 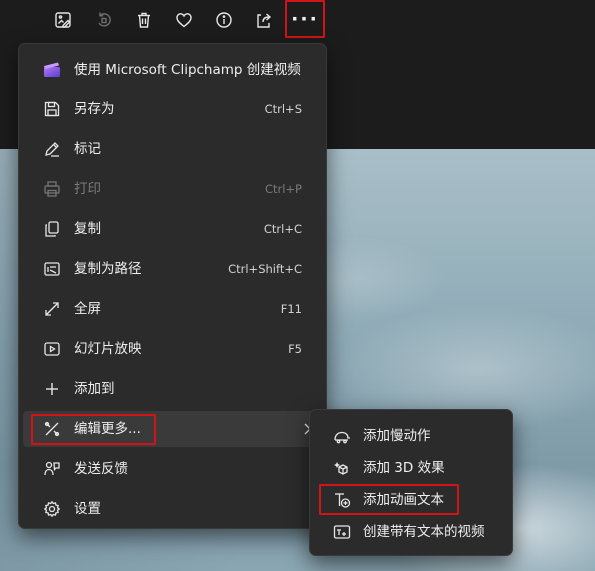 I want to click on 3d-effects-icon, so click(x=342, y=468).